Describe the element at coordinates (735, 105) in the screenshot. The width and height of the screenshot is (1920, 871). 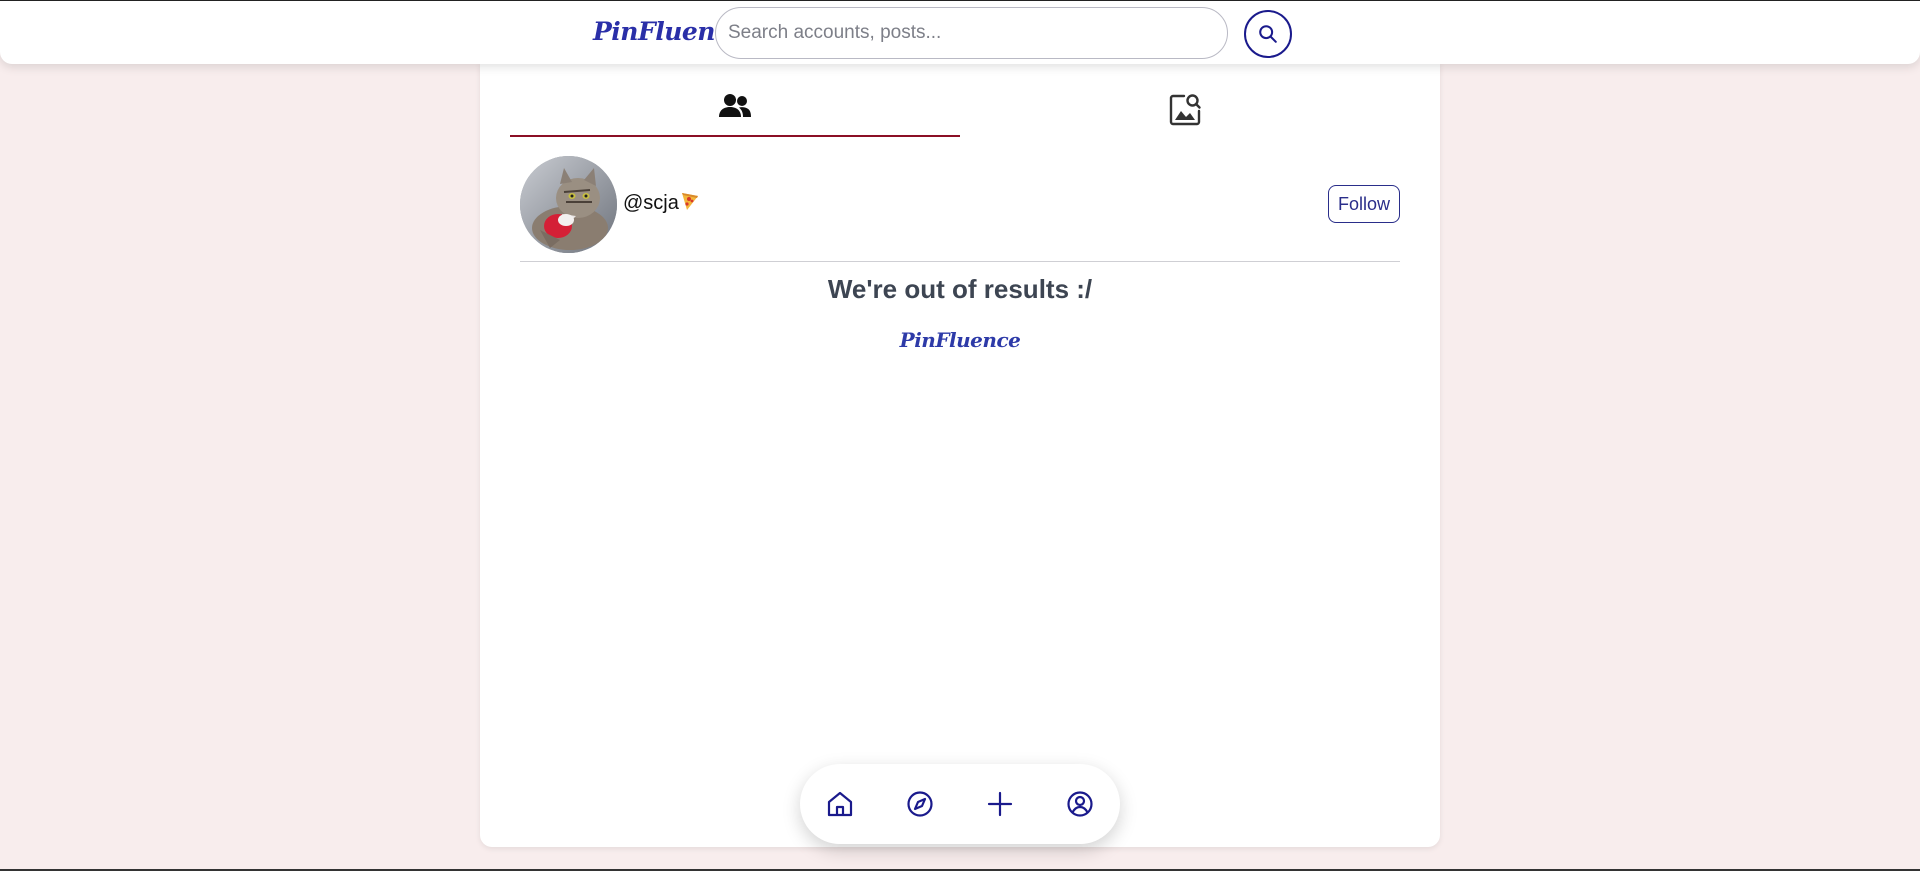
I see `people-icon` at that location.